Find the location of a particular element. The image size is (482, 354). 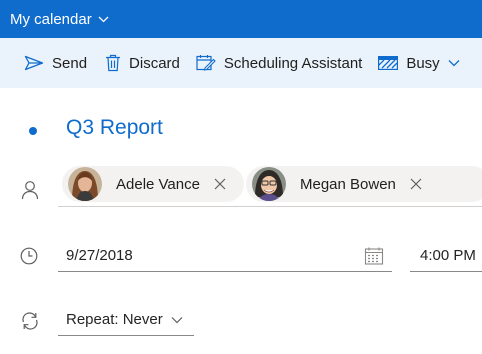

attendees-field: Adele Vance Megan Bowen is located at coordinates (270, 186).